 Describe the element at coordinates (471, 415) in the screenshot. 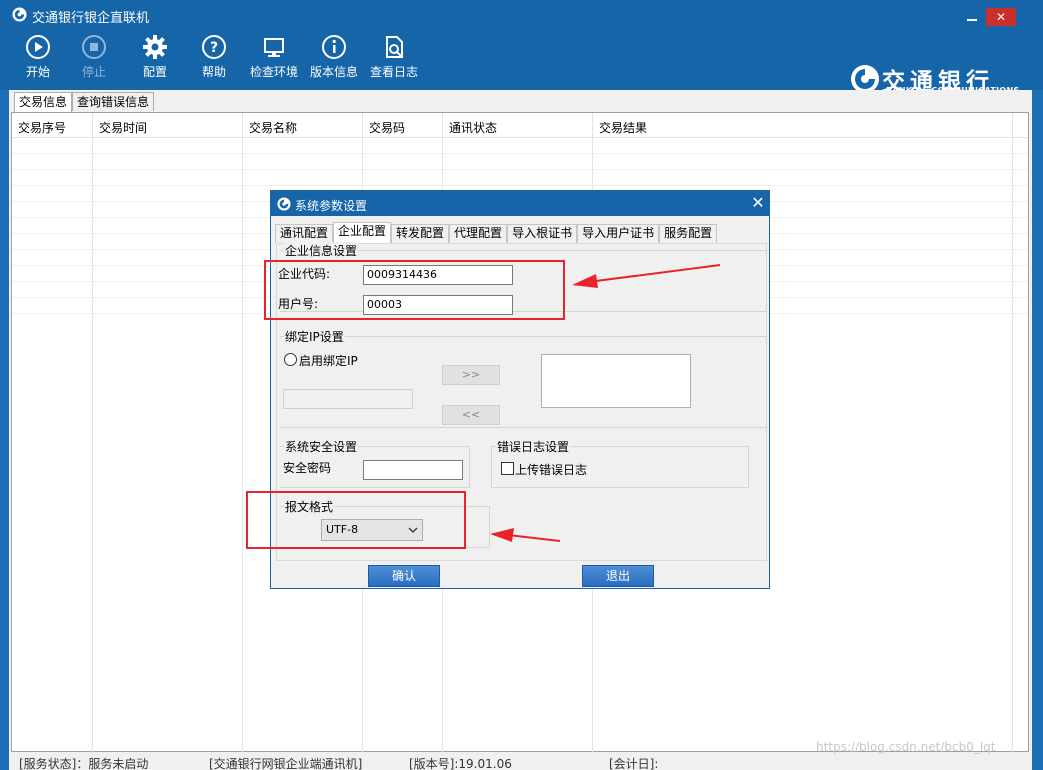

I see `remove-ip-button: <<` at that location.